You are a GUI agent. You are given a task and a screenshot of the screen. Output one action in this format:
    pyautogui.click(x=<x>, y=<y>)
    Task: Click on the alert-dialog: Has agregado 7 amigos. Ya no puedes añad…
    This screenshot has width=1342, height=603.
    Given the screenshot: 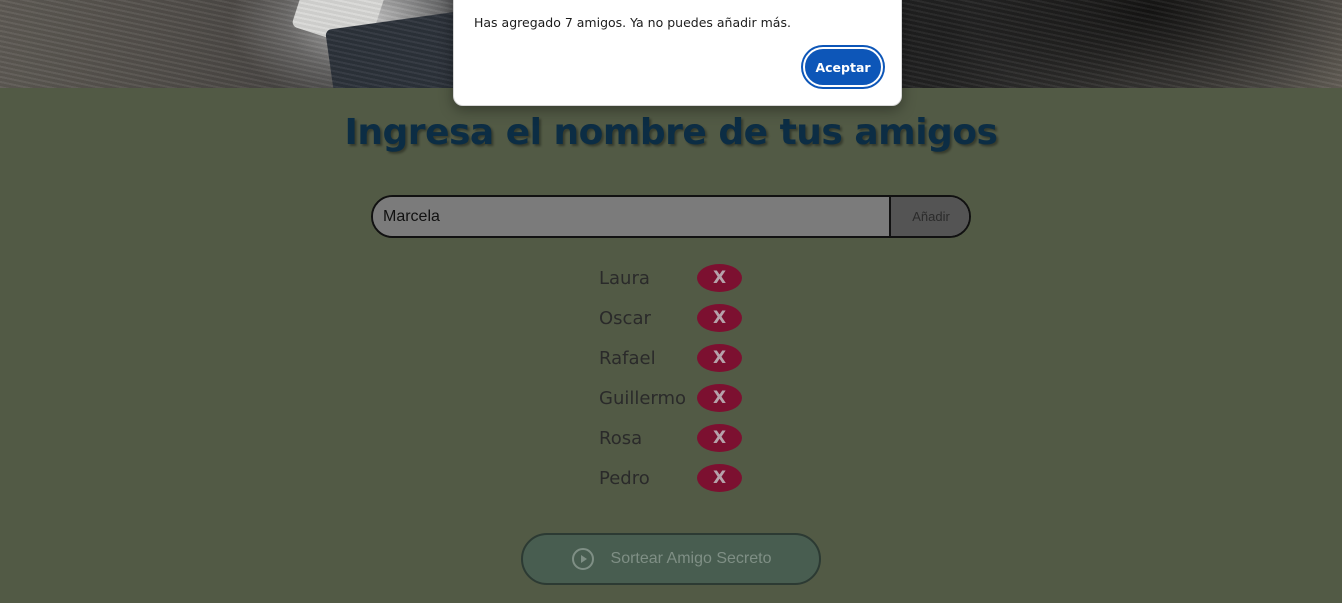 What is the action you would take?
    pyautogui.click(x=677, y=53)
    